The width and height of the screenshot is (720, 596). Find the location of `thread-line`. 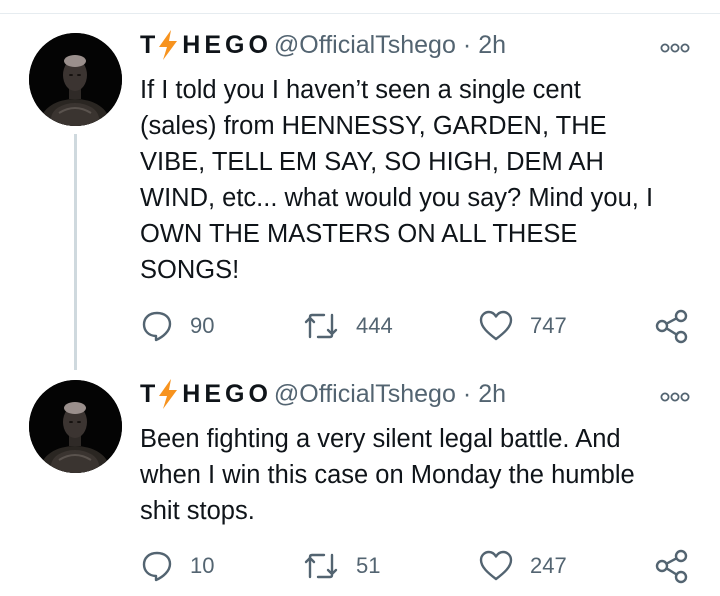

thread-line is located at coordinates (75, 252).